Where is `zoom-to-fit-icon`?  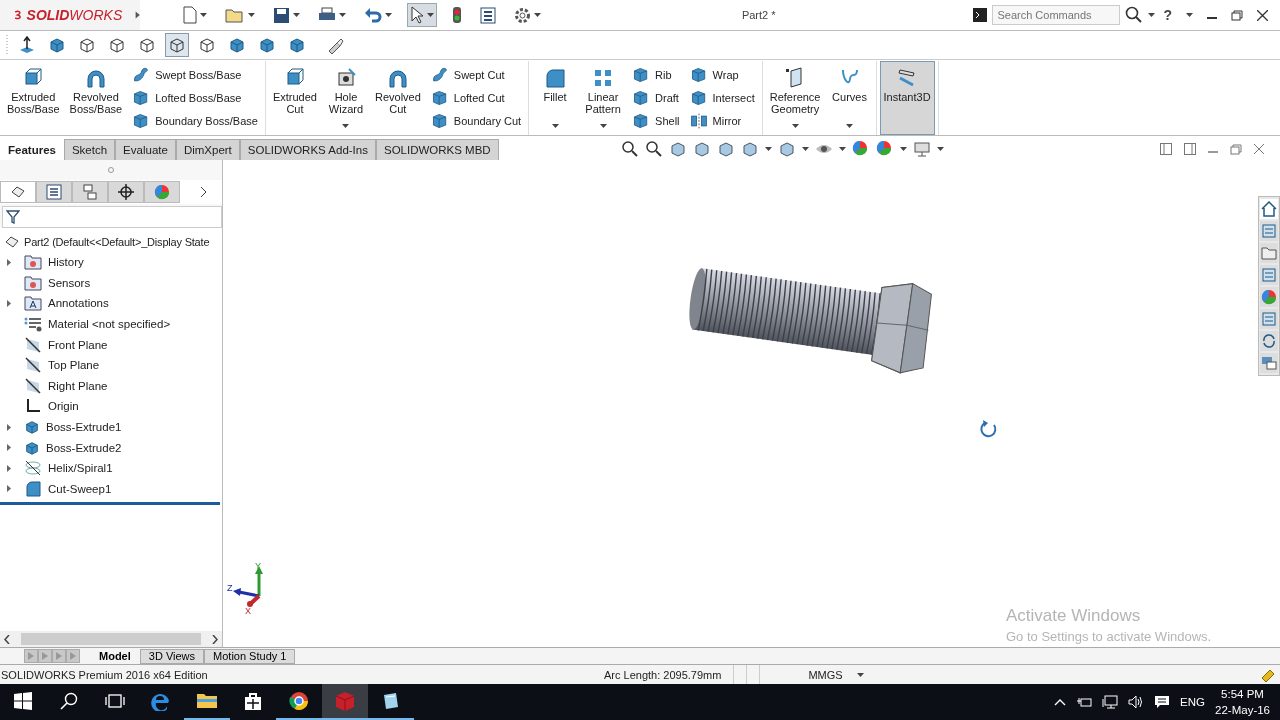
zoom-to-fit-icon is located at coordinates (629, 149).